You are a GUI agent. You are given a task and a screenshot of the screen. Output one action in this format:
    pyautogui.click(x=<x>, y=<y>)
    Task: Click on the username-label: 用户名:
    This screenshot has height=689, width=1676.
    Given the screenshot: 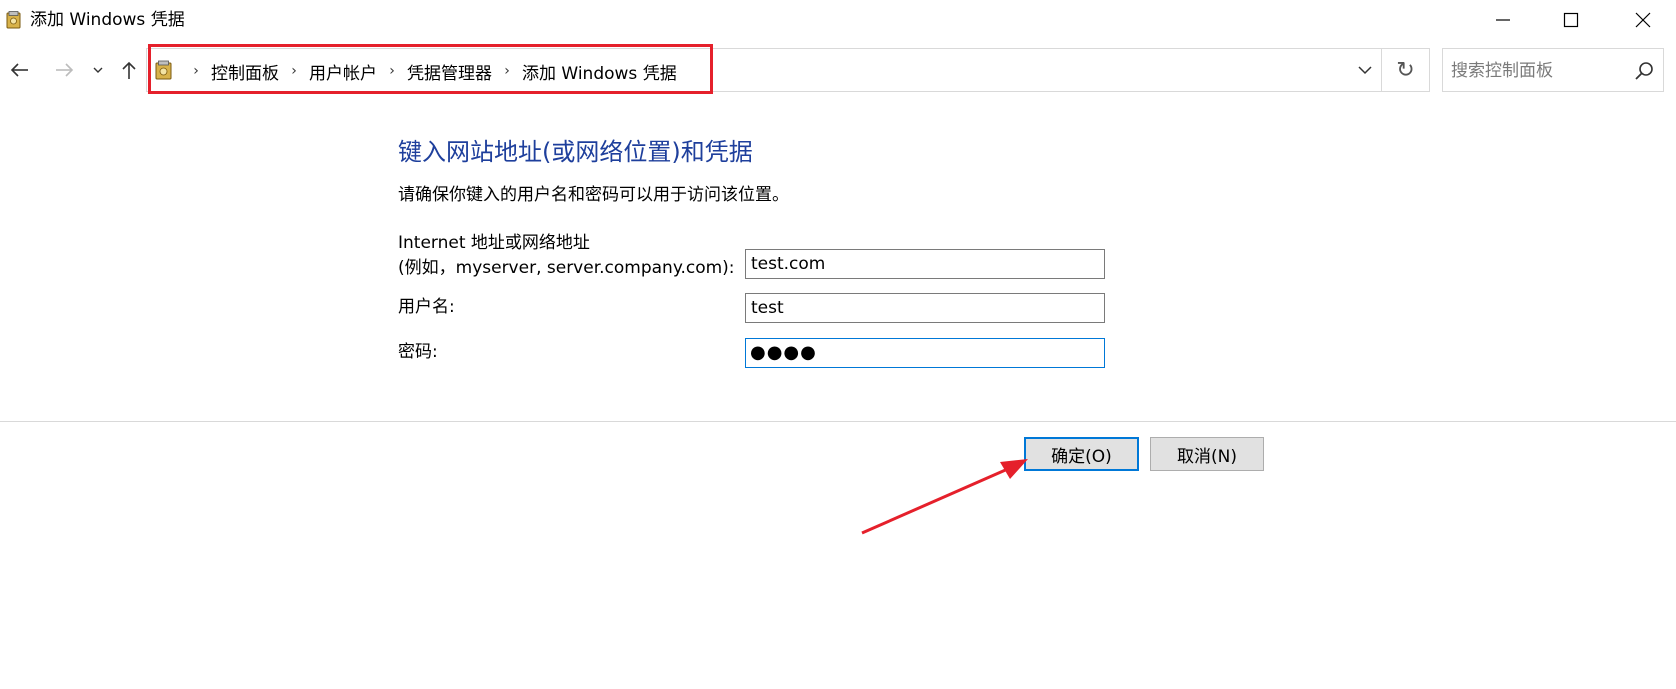 What is the action you would take?
    pyautogui.click(x=426, y=307)
    